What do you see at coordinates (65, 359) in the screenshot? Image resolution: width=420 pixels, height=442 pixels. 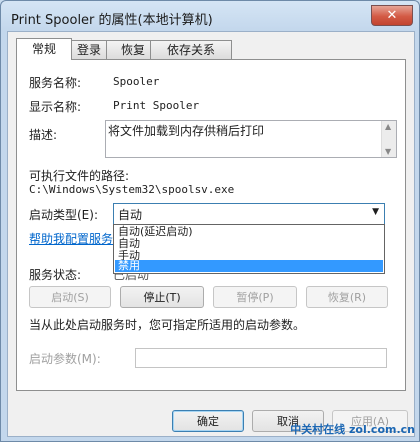 I see `start-params-label: 启动参数(M):` at bounding box center [65, 359].